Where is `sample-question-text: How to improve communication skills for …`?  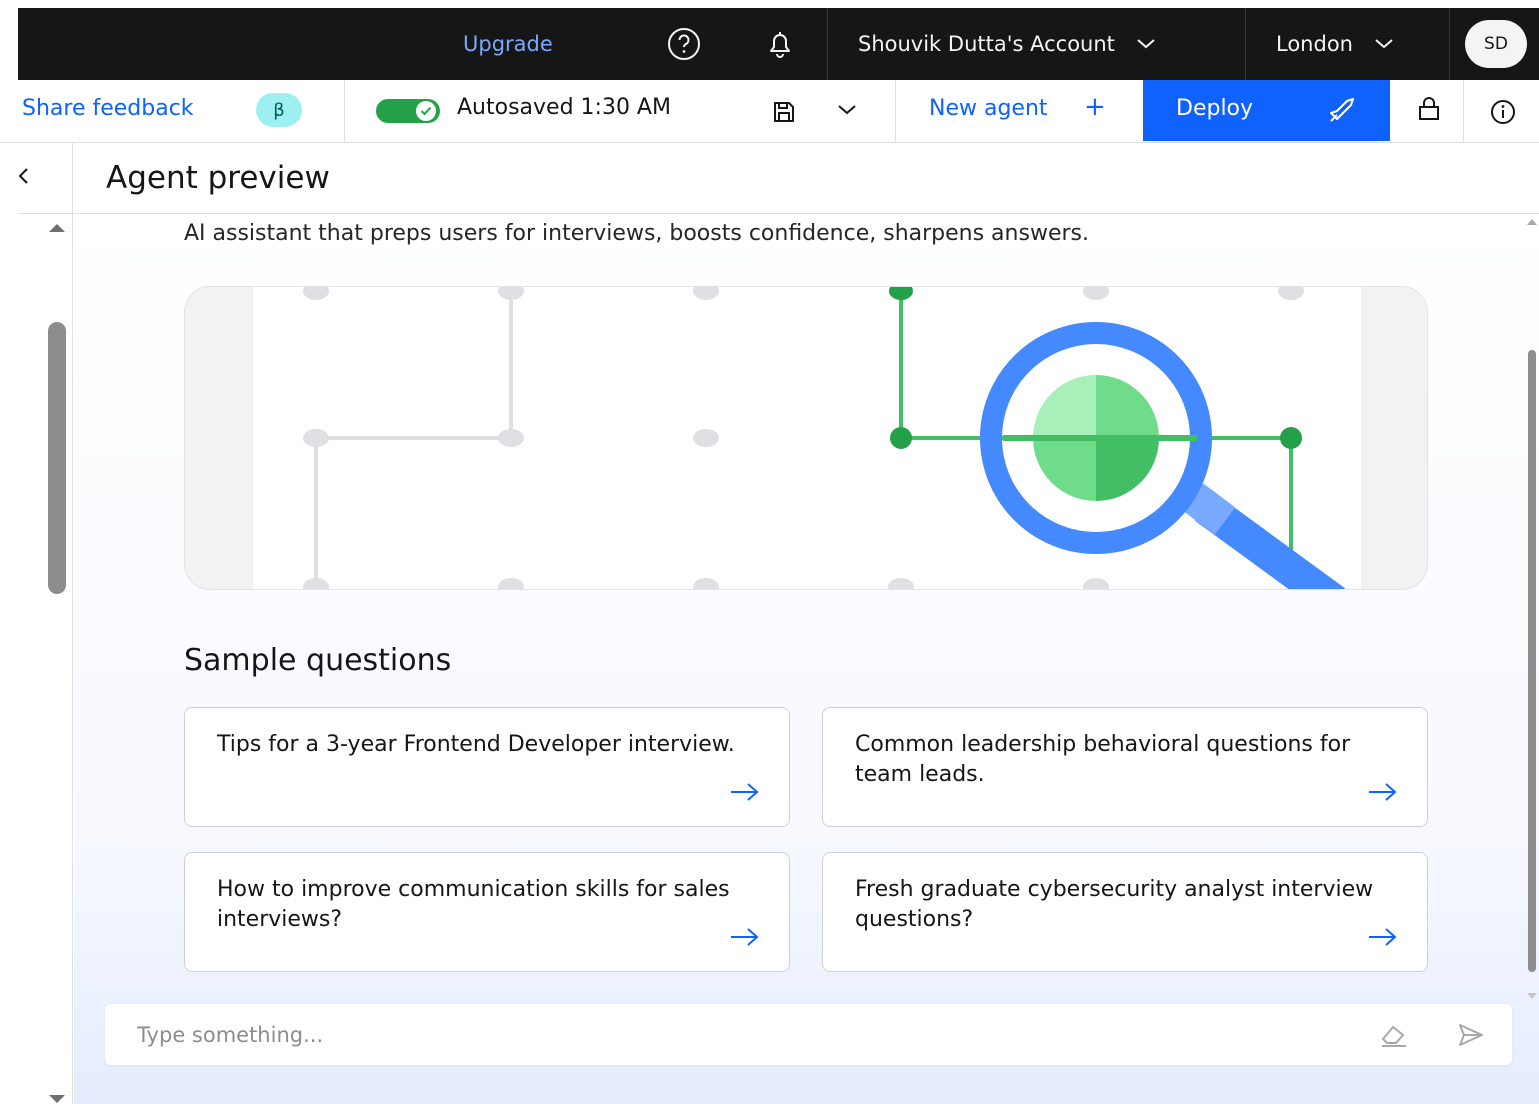 sample-question-text: How to improve communication skills for … is located at coordinates (473, 904).